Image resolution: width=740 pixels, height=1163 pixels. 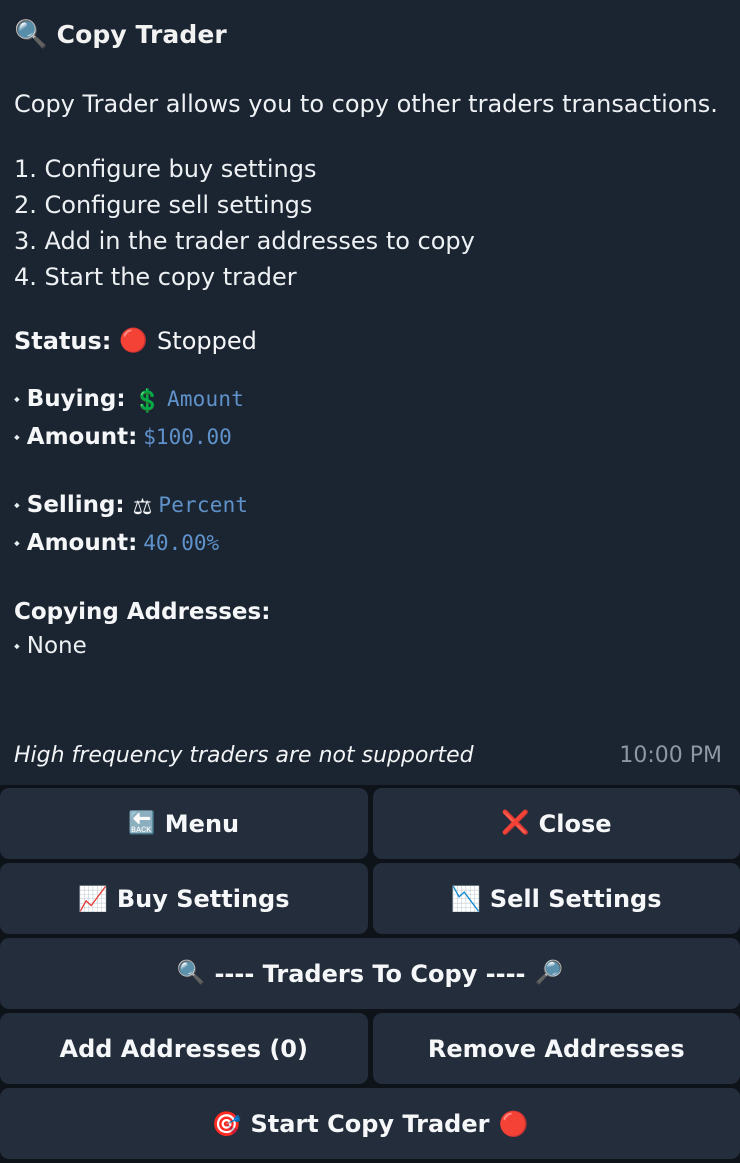 I want to click on buying-amount-value: $100.00, so click(x=187, y=437).